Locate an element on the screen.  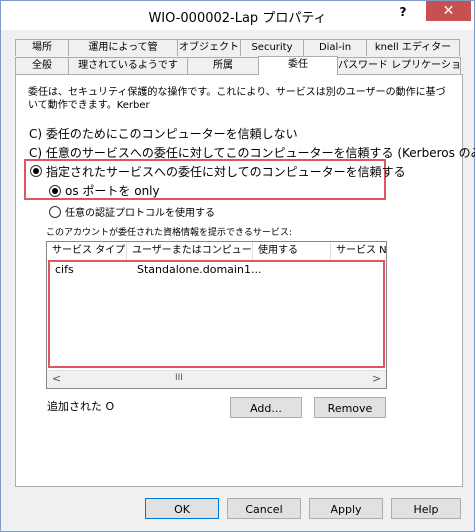
tab-password-replication: パスワード レプリケーション is located at coordinates (399, 65).